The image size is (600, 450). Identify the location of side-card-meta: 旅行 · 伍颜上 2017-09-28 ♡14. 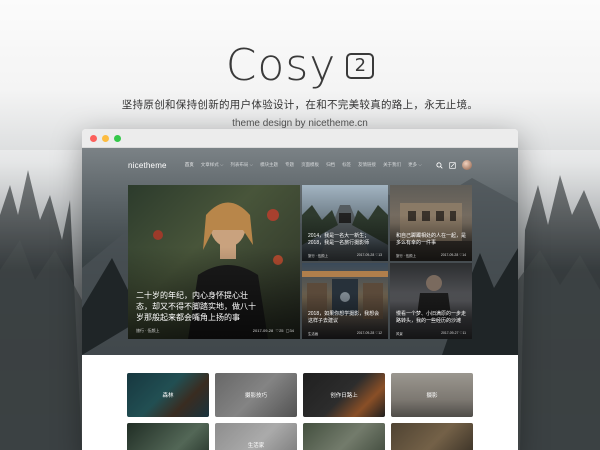
(431, 255).